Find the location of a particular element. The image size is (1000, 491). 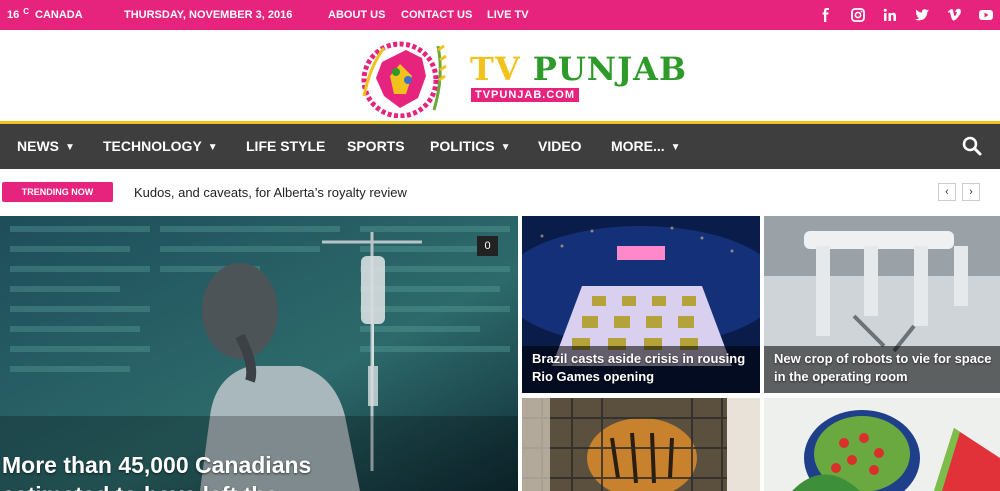

contact-us-link: CONTACT US is located at coordinates (436, 15).